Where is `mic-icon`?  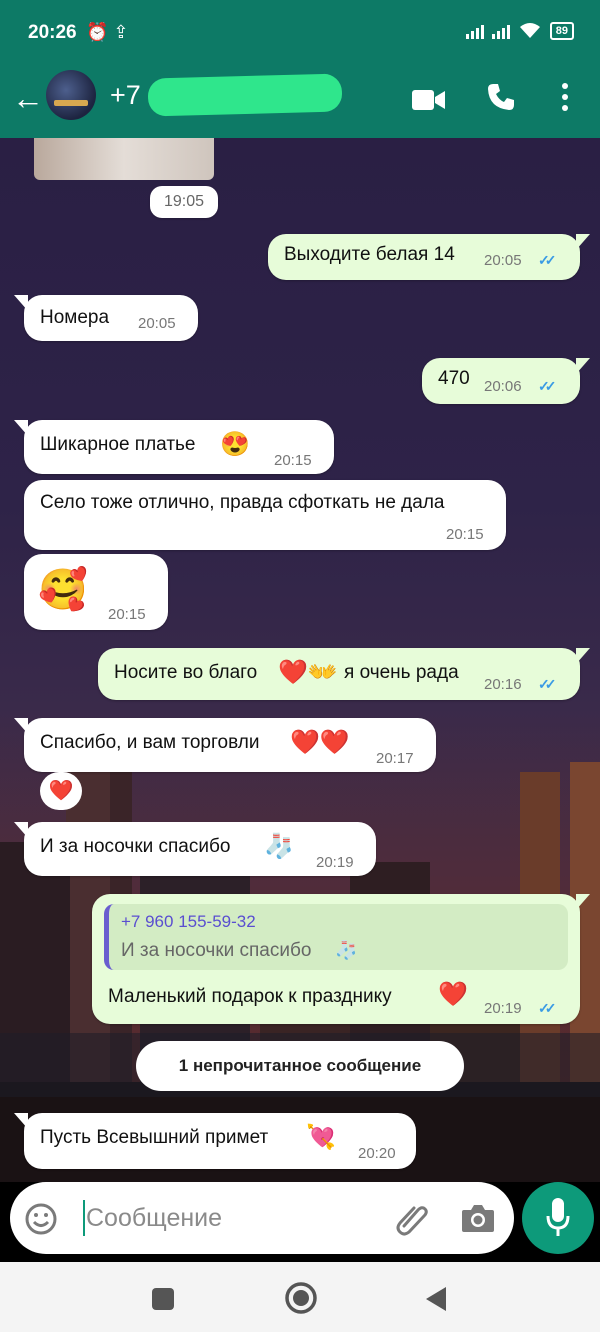 mic-icon is located at coordinates (558, 1217).